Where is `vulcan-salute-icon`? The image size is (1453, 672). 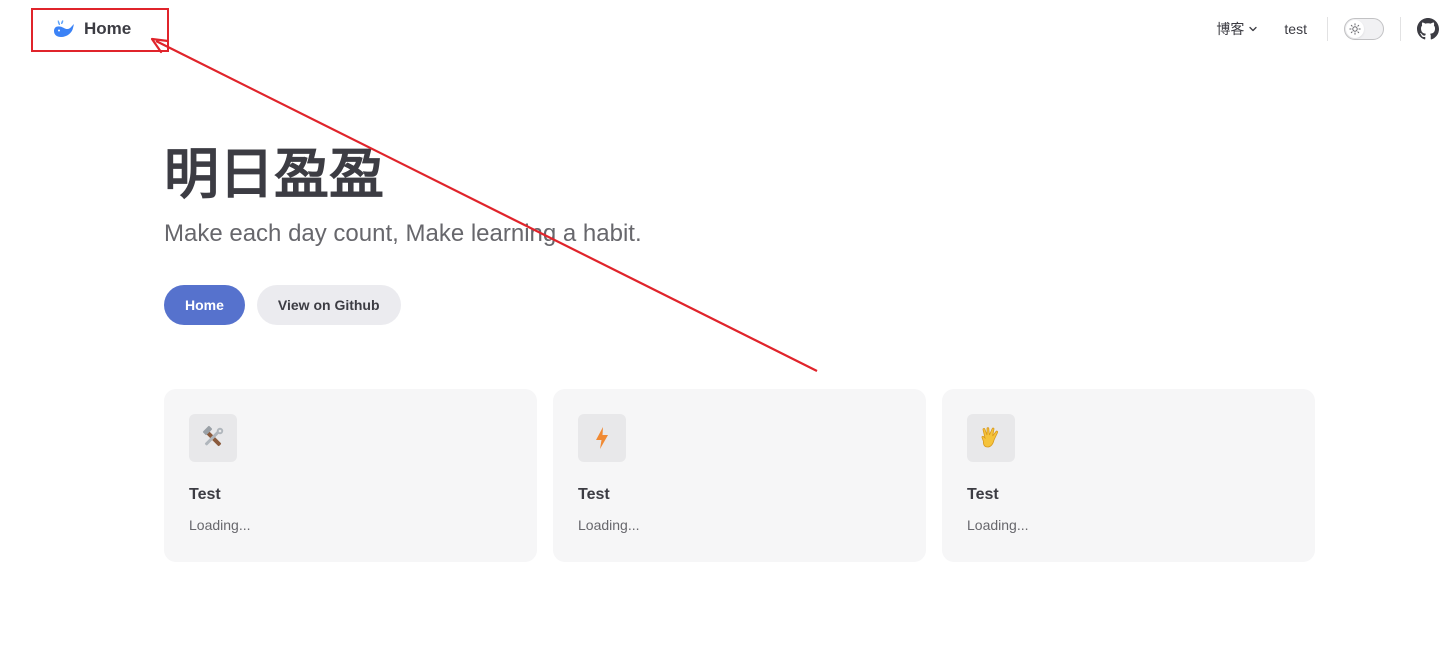
vulcan-salute-icon is located at coordinates (990, 437).